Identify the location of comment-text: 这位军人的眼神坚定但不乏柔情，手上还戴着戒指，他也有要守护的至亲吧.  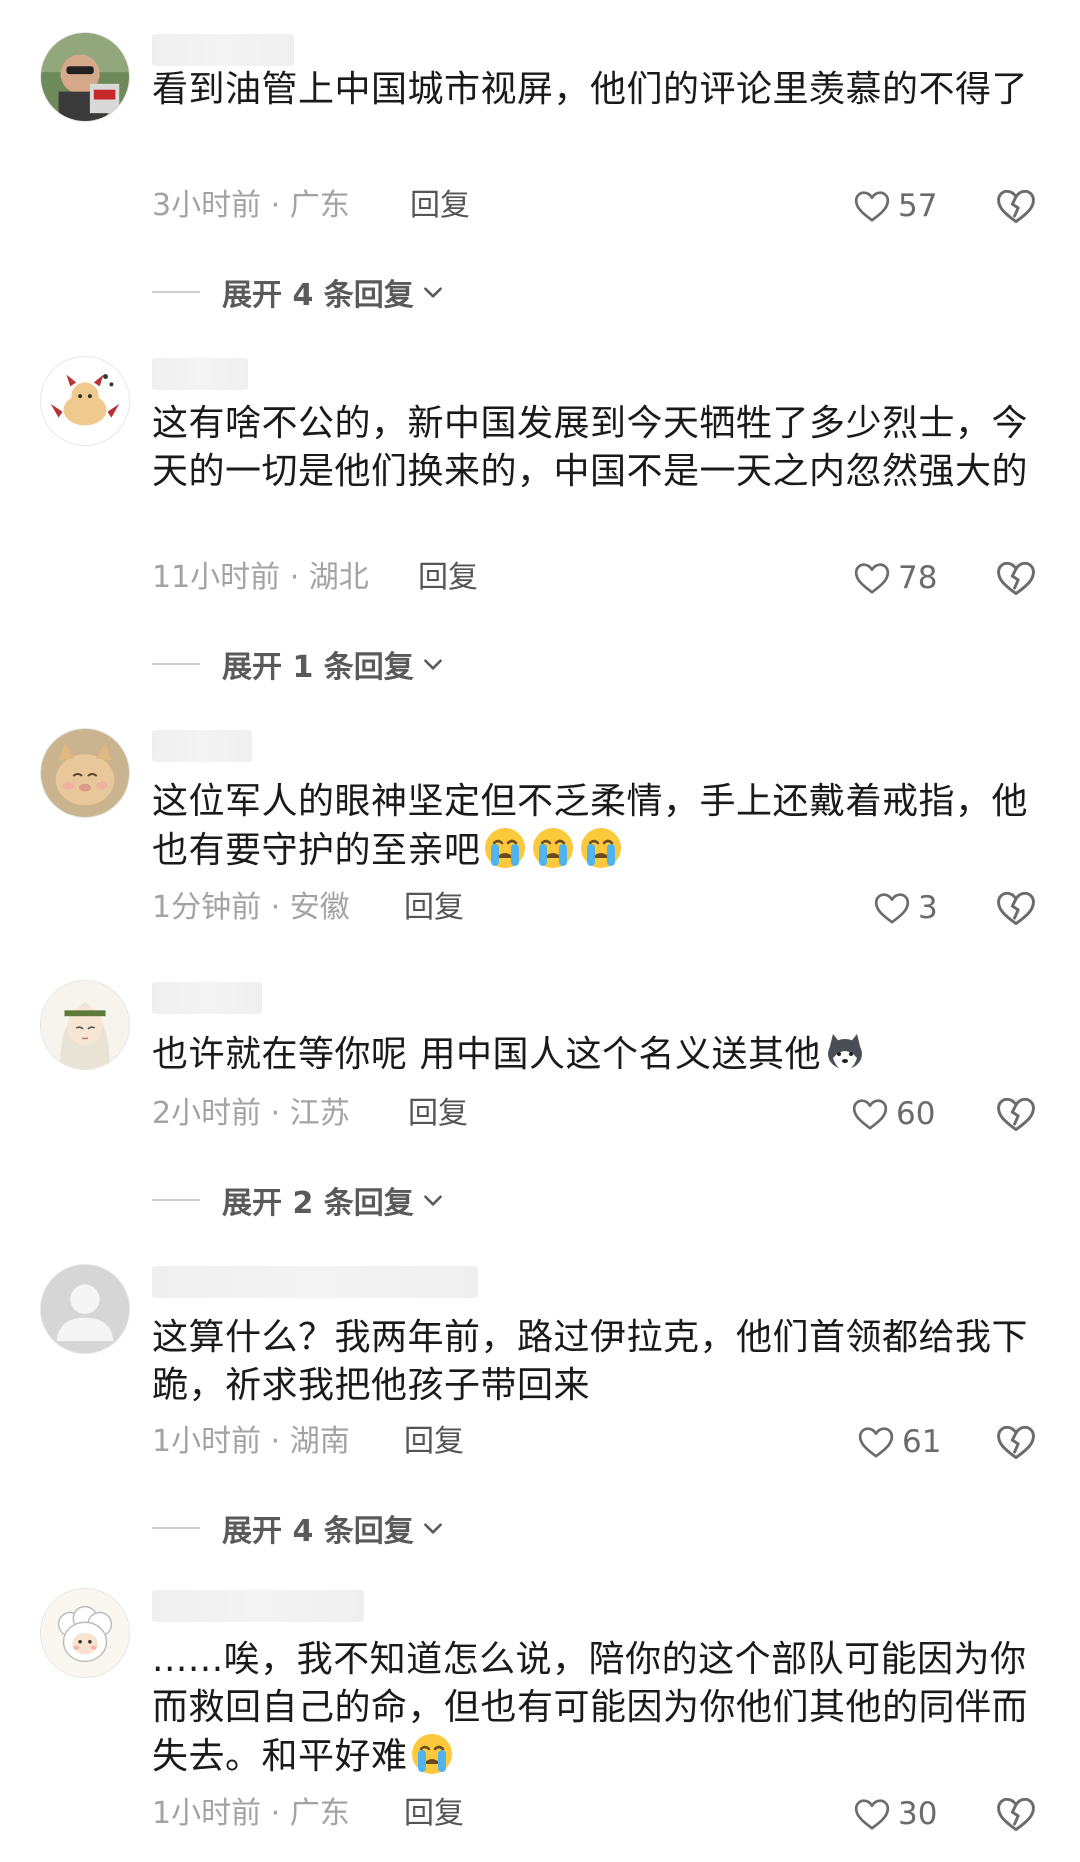
(592, 826).